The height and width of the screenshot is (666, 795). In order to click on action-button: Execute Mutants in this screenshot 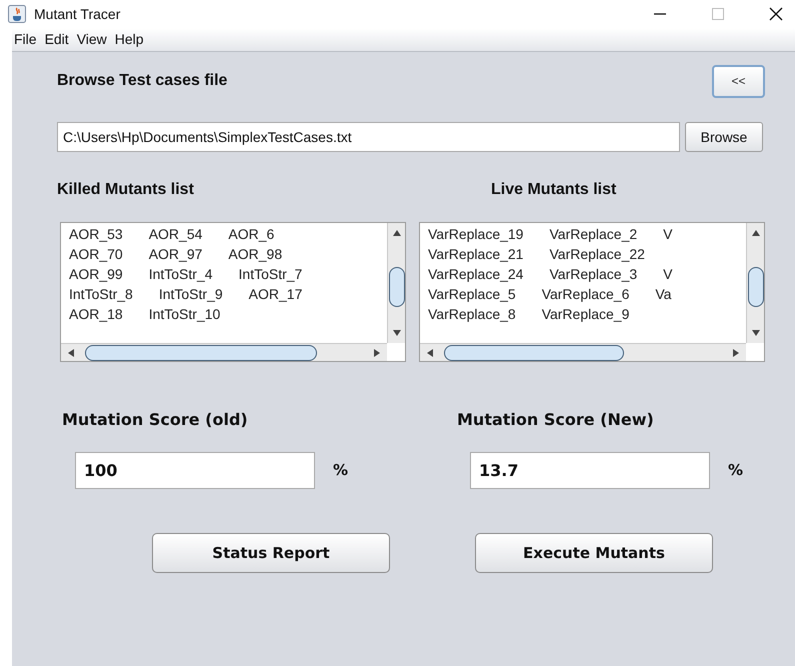, I will do `click(594, 553)`.